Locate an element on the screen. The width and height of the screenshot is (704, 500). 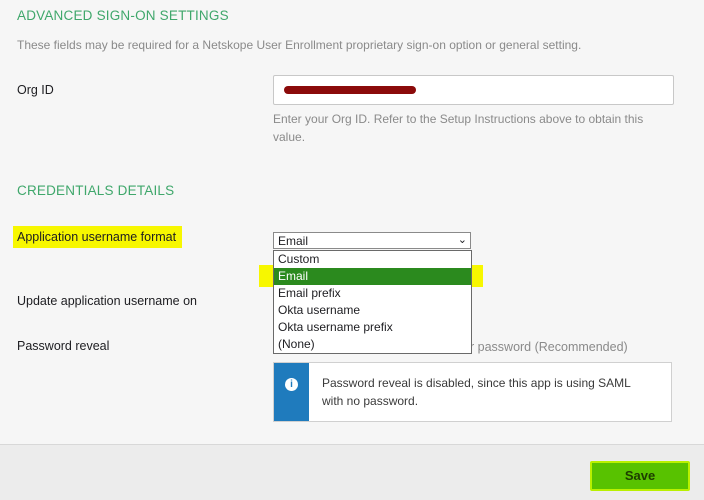
option-okta-username: Okta username is located at coordinates (372, 310).